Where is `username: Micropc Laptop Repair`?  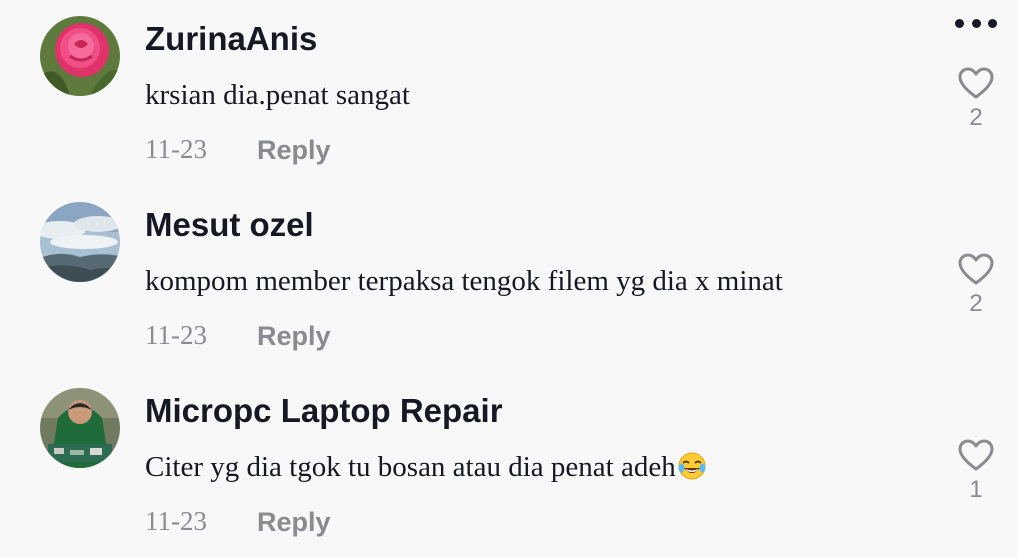
username: Micropc Laptop Repair is located at coordinates (324, 411).